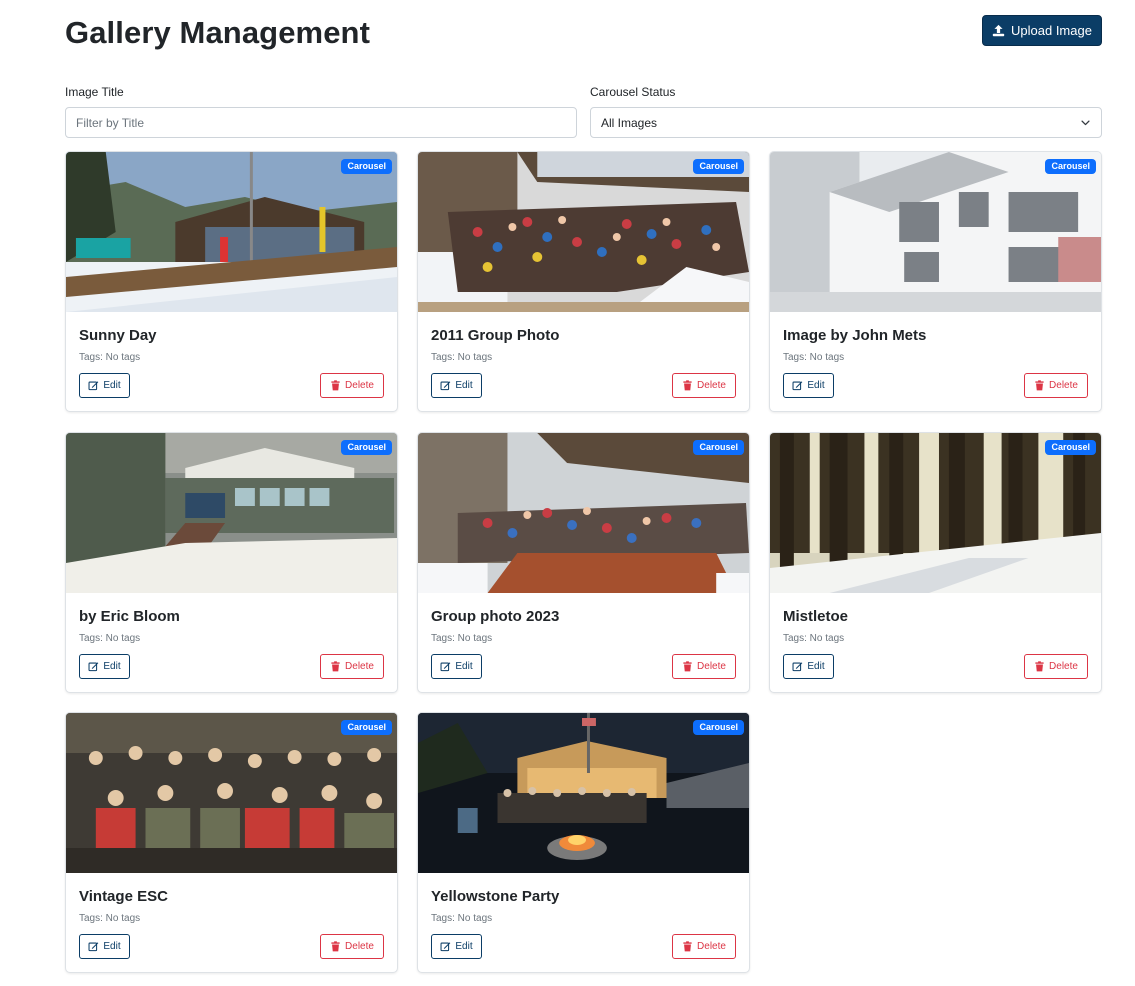  What do you see at coordinates (583, 111) in the screenshot?
I see `filter-bar: Image Title Carousel Status All Images` at bounding box center [583, 111].